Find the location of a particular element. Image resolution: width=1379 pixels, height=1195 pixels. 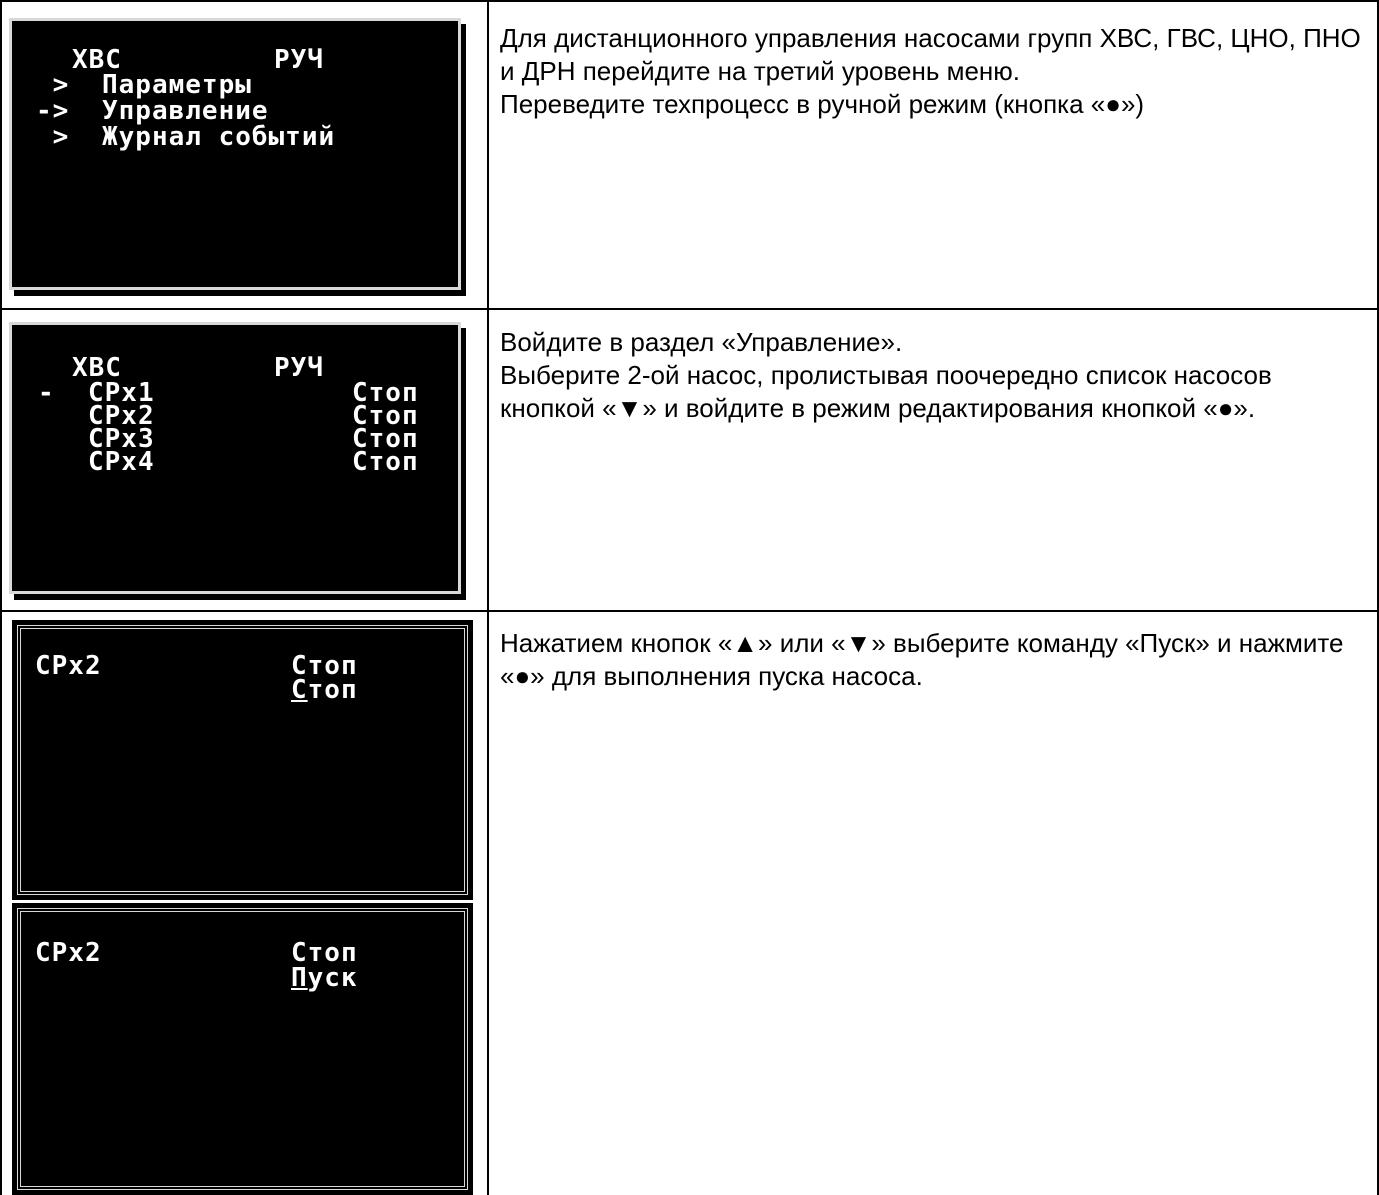

menu-item-parameters: Параметры is located at coordinates (177, 85).